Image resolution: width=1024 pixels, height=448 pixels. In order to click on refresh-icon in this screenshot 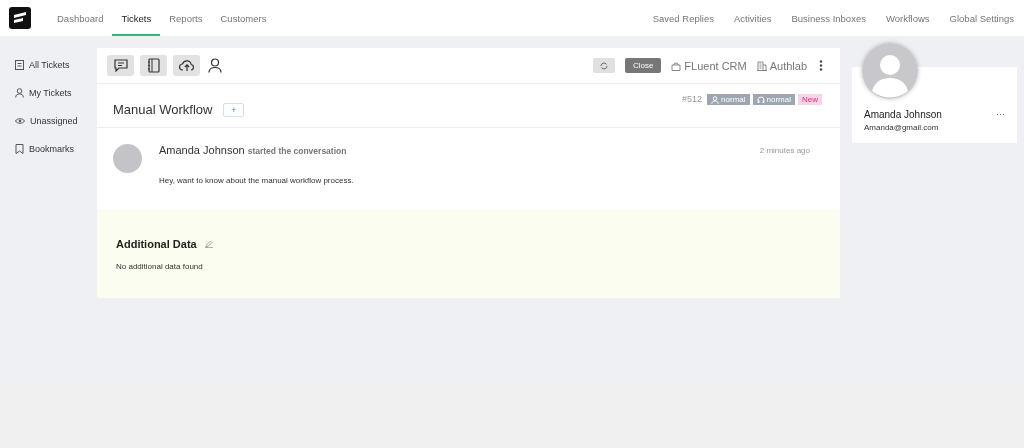, I will do `click(603, 65)`.